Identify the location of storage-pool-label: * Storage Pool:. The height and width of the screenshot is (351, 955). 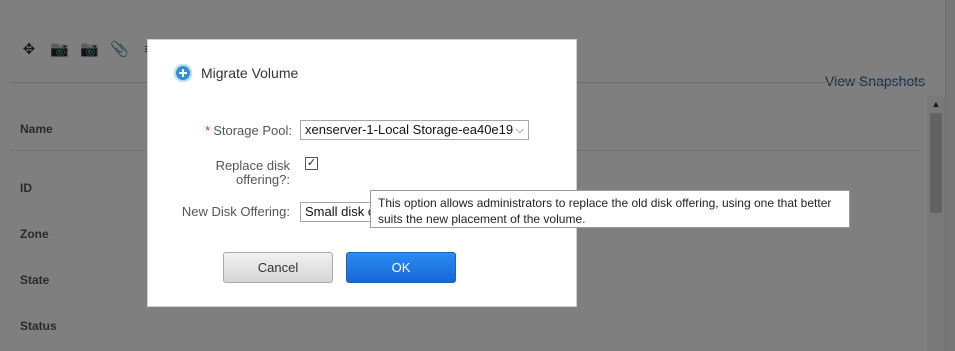
(230, 131).